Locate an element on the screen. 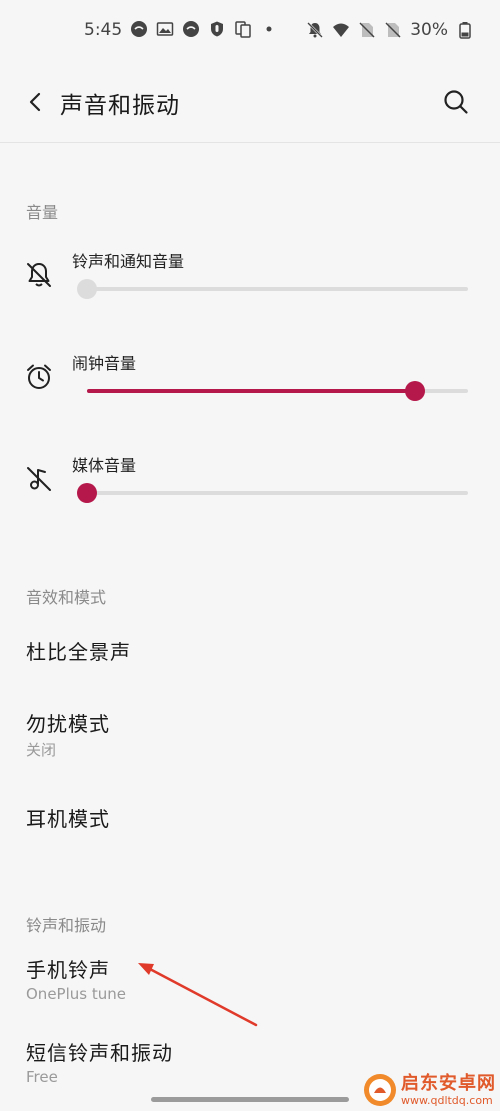 The height and width of the screenshot is (1111, 500). ringtone-volume-slider is located at coordinates (272, 289).